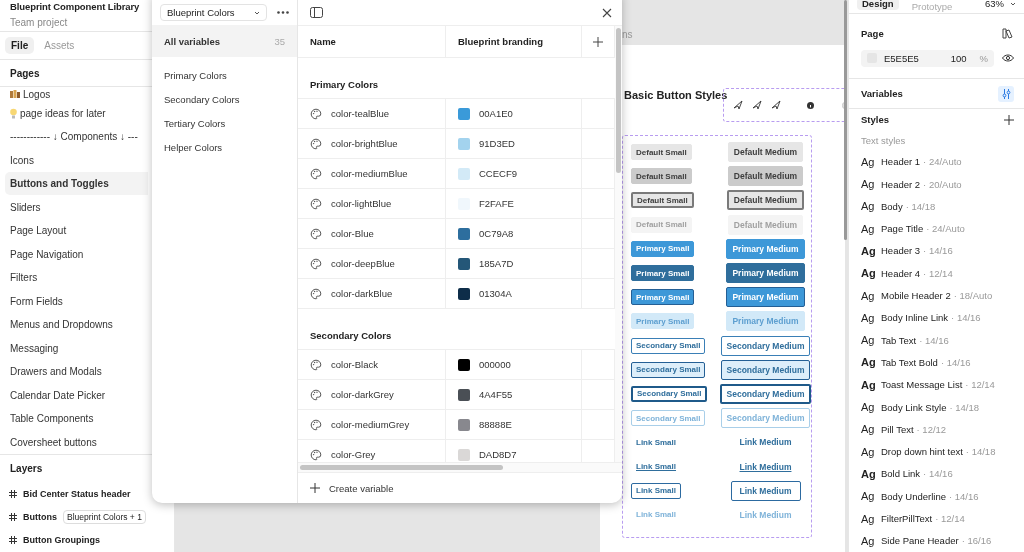 This screenshot has width=1024, height=552. Describe the element at coordinates (26, 469) in the screenshot. I see `section-heading: Layers` at that location.